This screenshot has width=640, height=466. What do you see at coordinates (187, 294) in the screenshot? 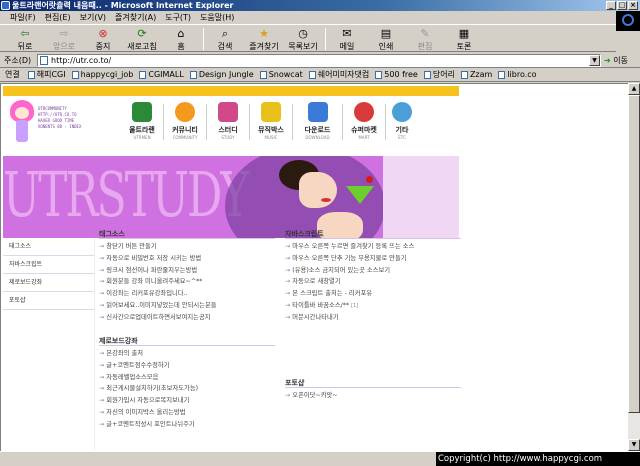
I see `list-item: 이강좌는 리커포유강좌입니다..` at bounding box center [187, 294].